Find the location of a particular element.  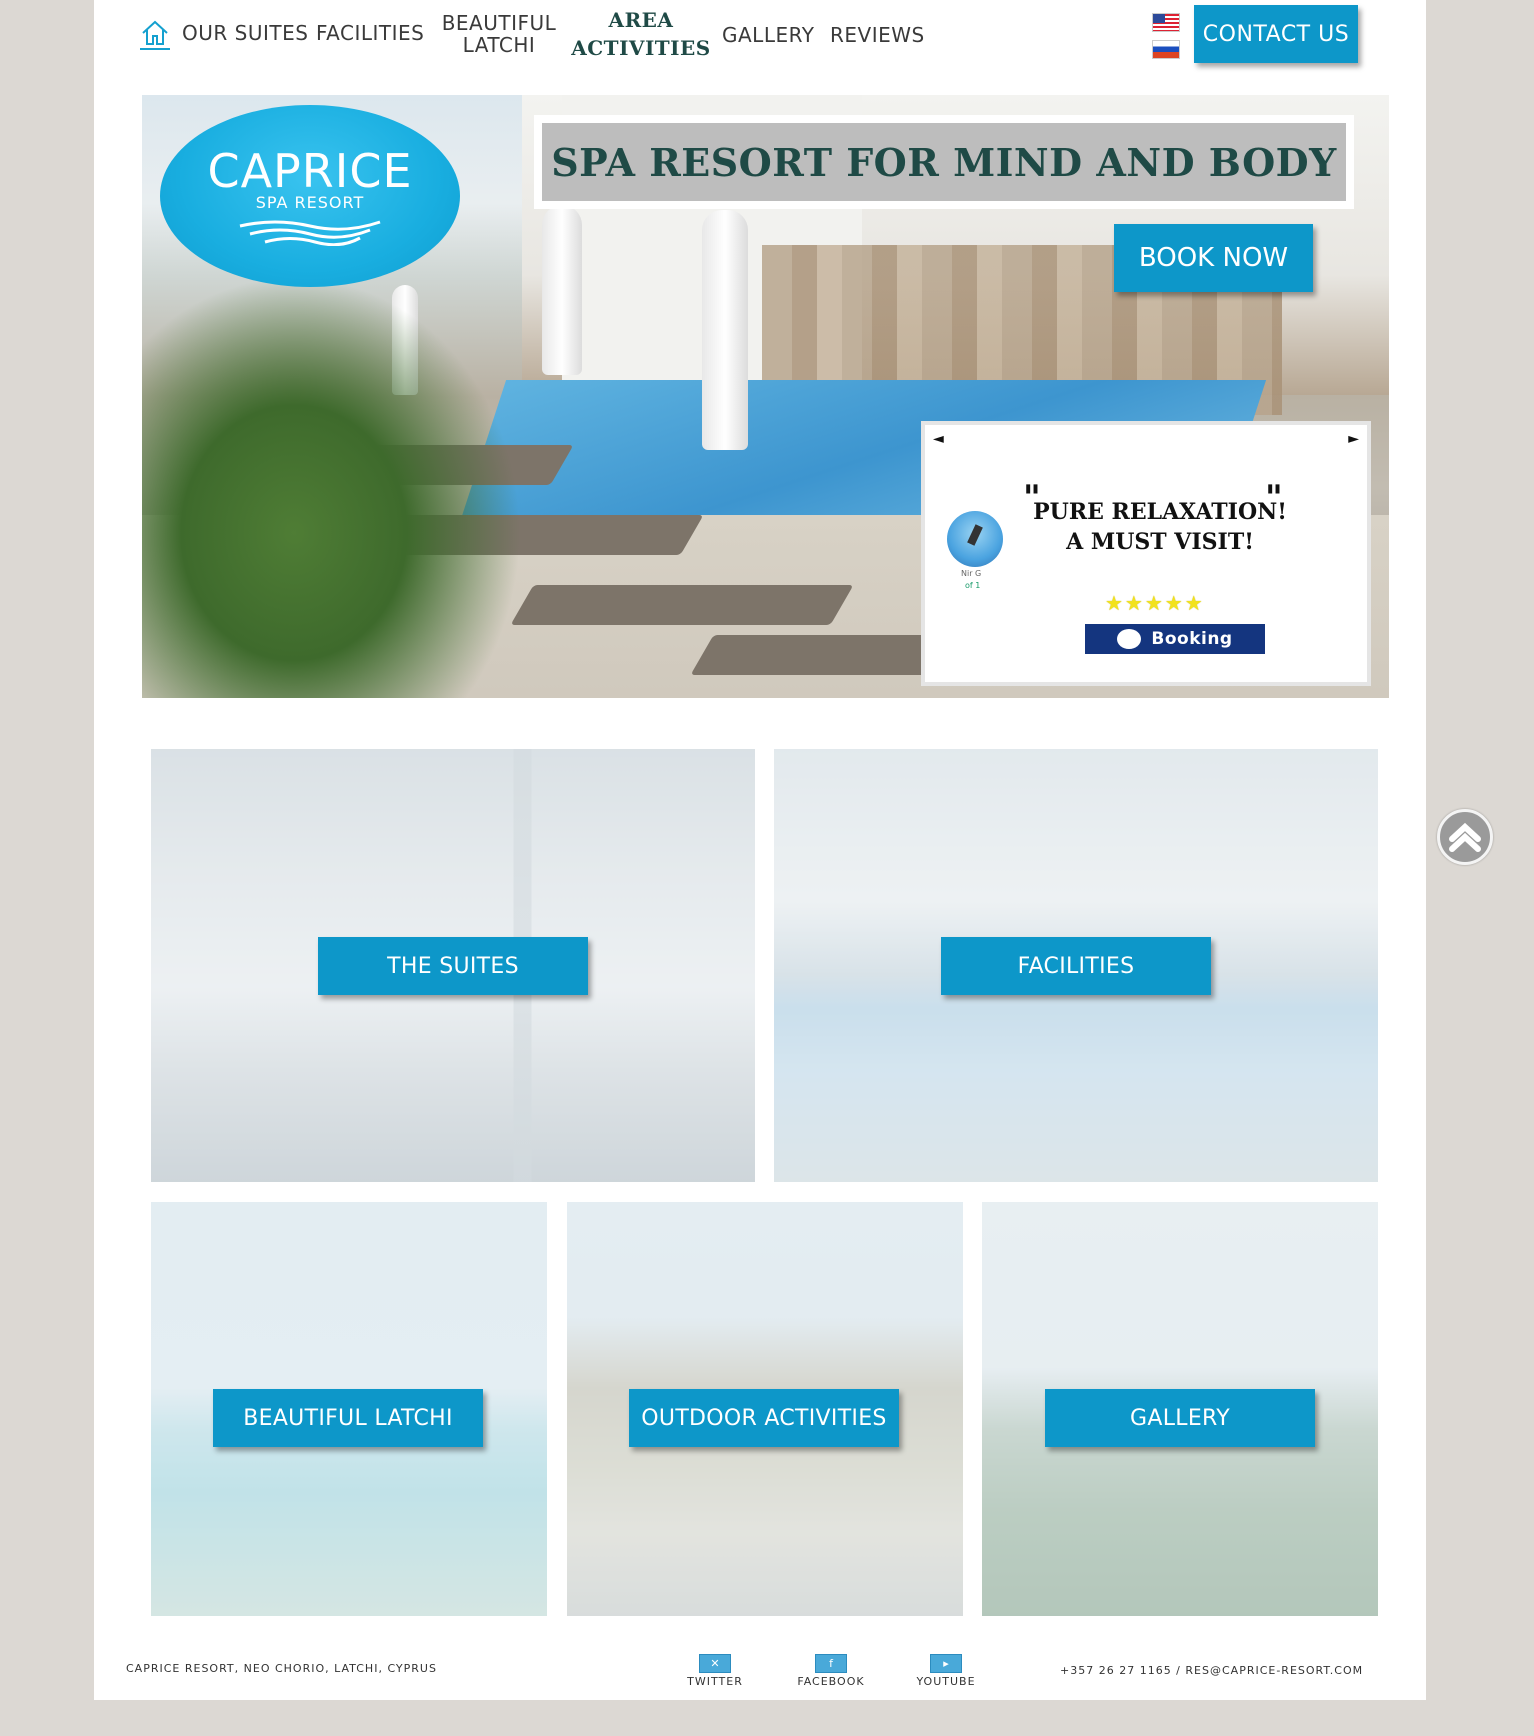

nav-beautiful-latchi: BEAUTIFUL LATCHI is located at coordinates (499, 34).